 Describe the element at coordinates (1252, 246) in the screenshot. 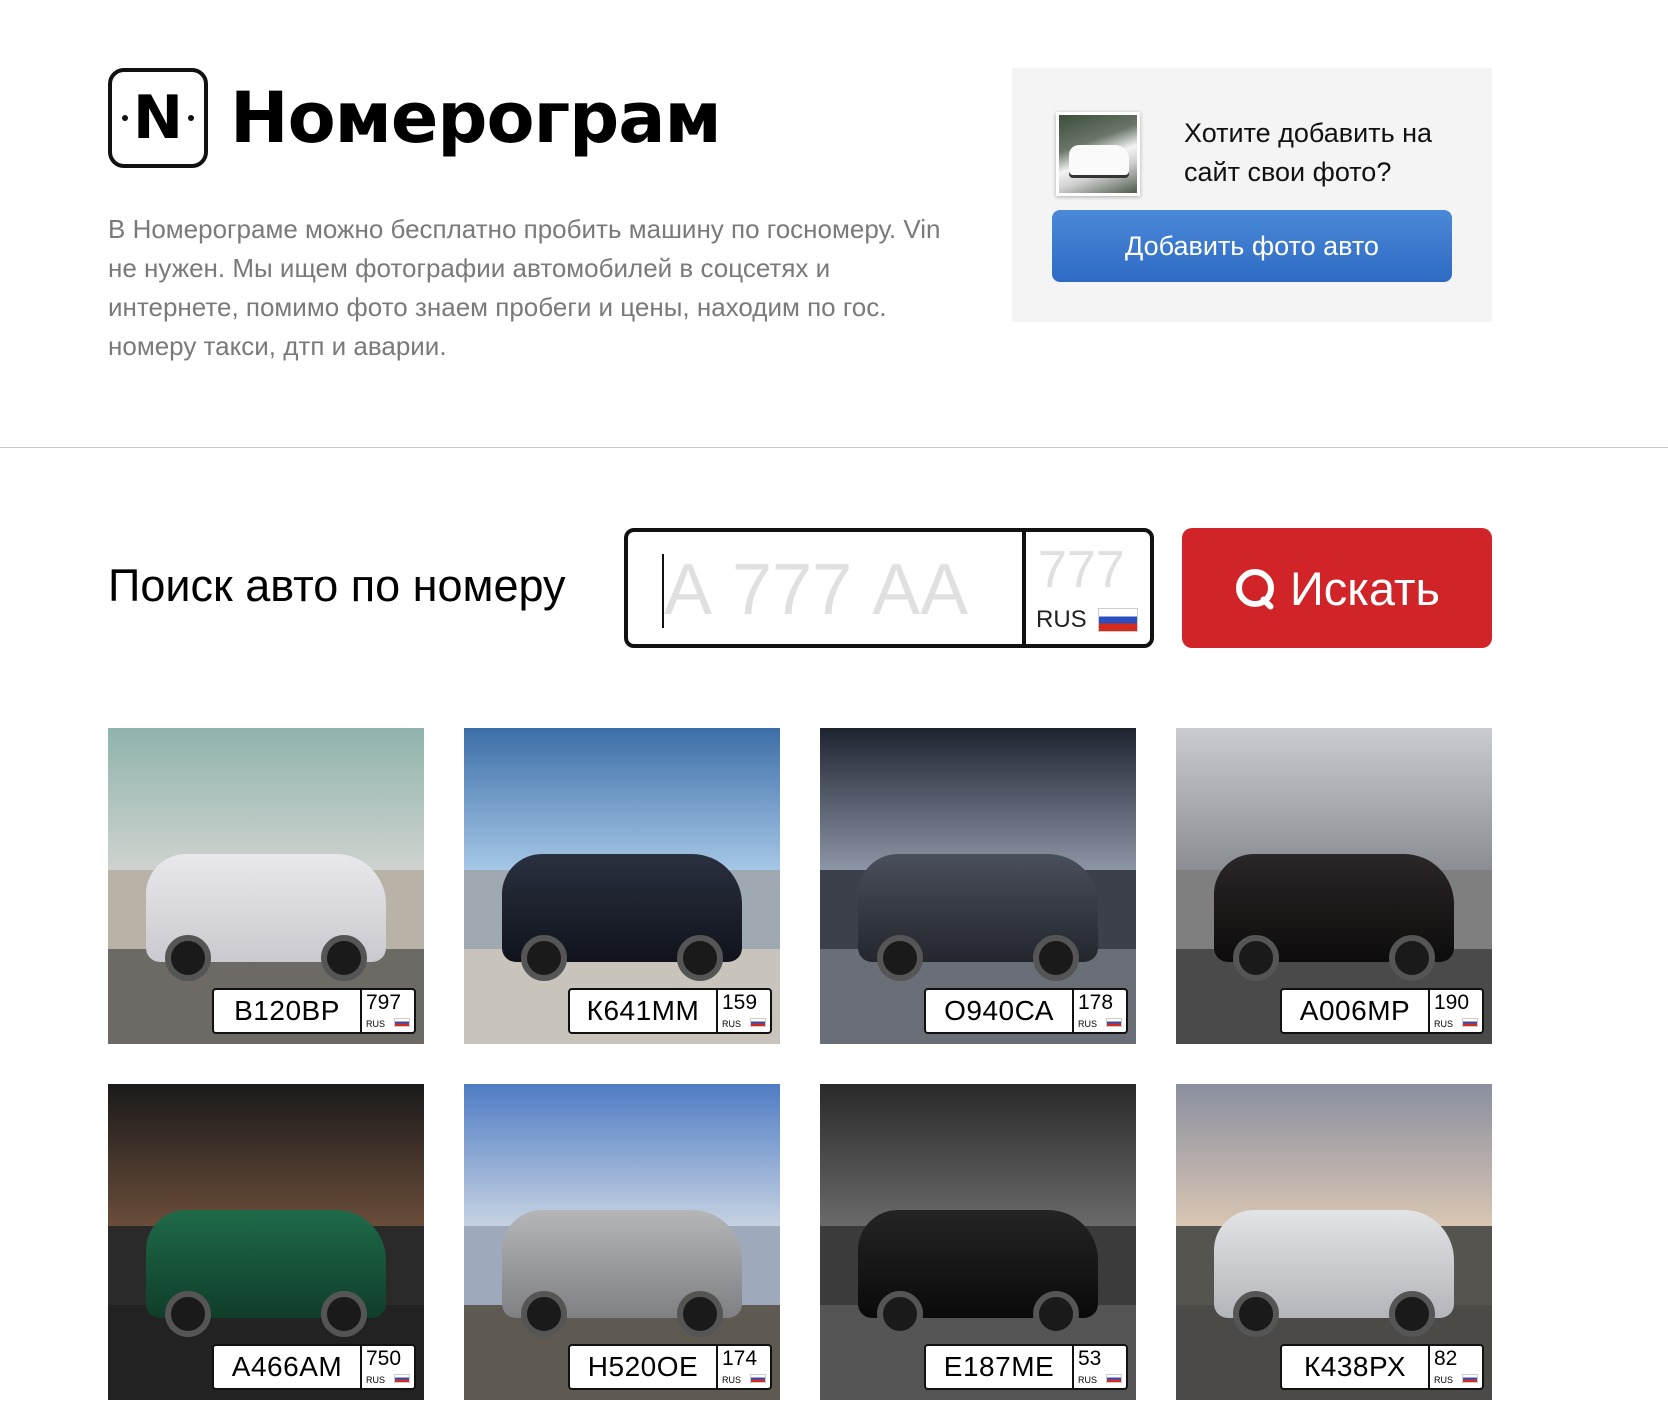

I see `add-photo-button: Добавить фото авто` at that location.